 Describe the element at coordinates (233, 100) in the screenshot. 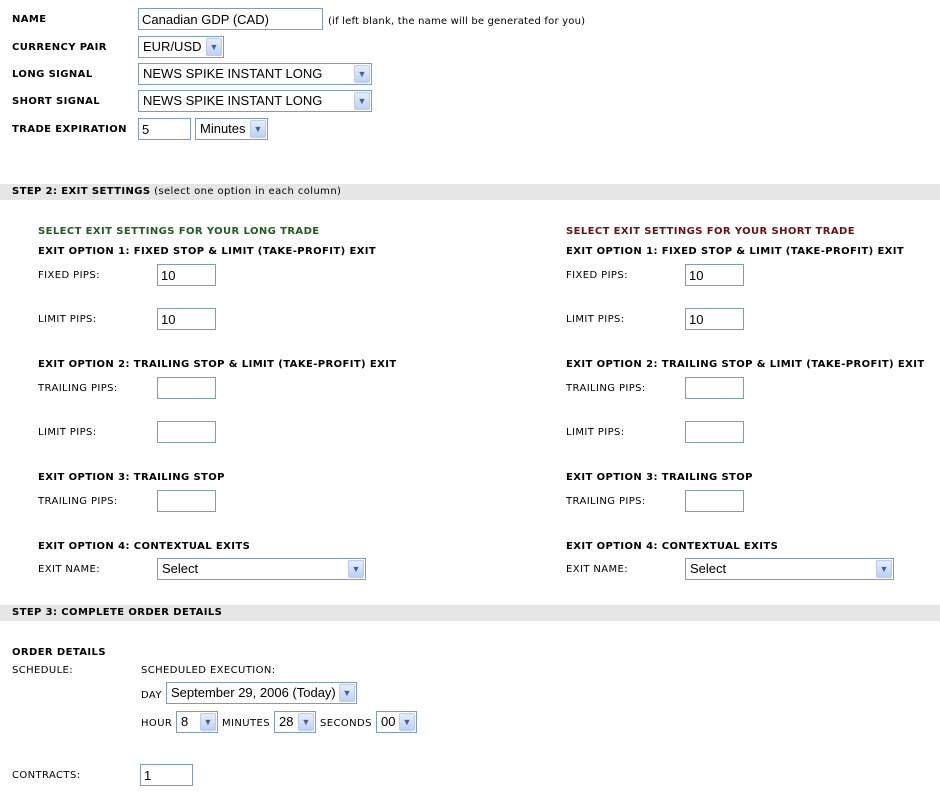

I see `short-signal-value: NEWS SPIKE INSTANT LONG` at that location.